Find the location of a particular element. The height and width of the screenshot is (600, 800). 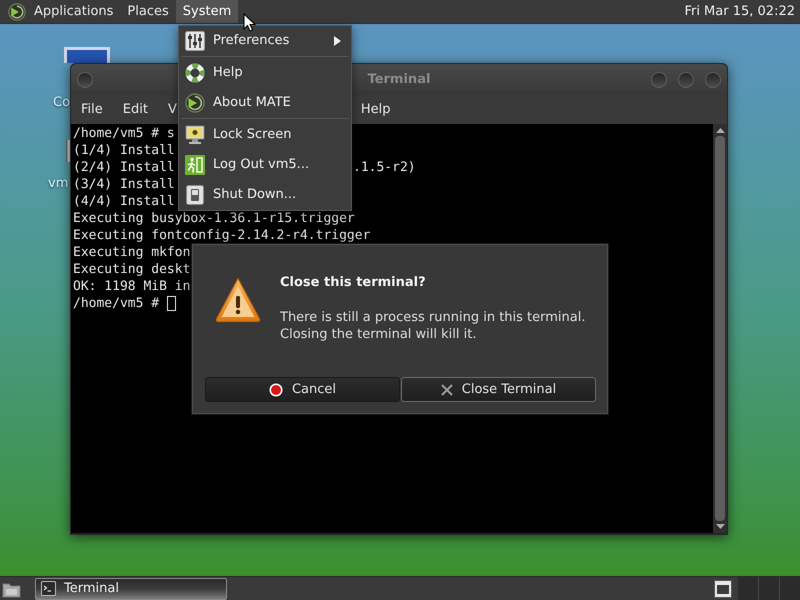

sliders-icon is located at coordinates (195, 41).